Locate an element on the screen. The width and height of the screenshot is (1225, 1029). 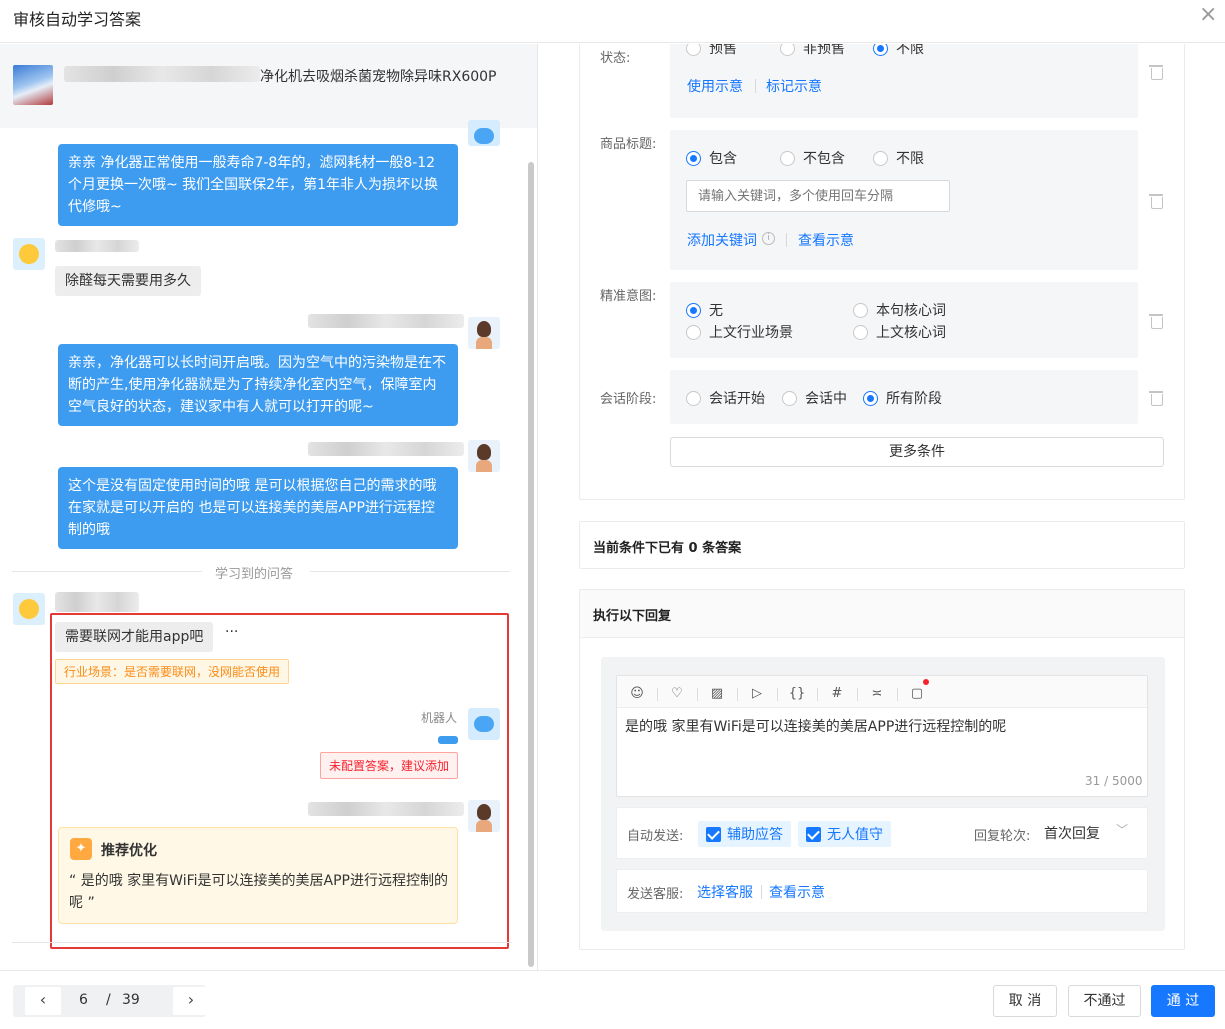
split-icon: ≍ is located at coordinates (877, 694).